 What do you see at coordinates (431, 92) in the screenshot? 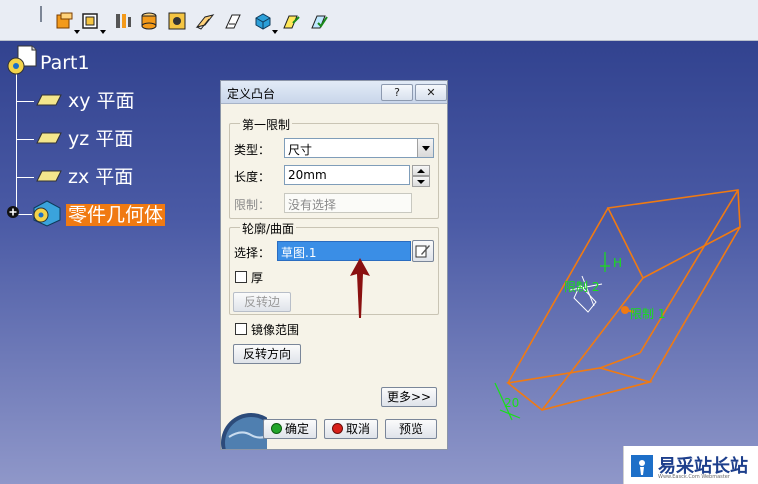
I see `close-button: ✕` at bounding box center [431, 92].